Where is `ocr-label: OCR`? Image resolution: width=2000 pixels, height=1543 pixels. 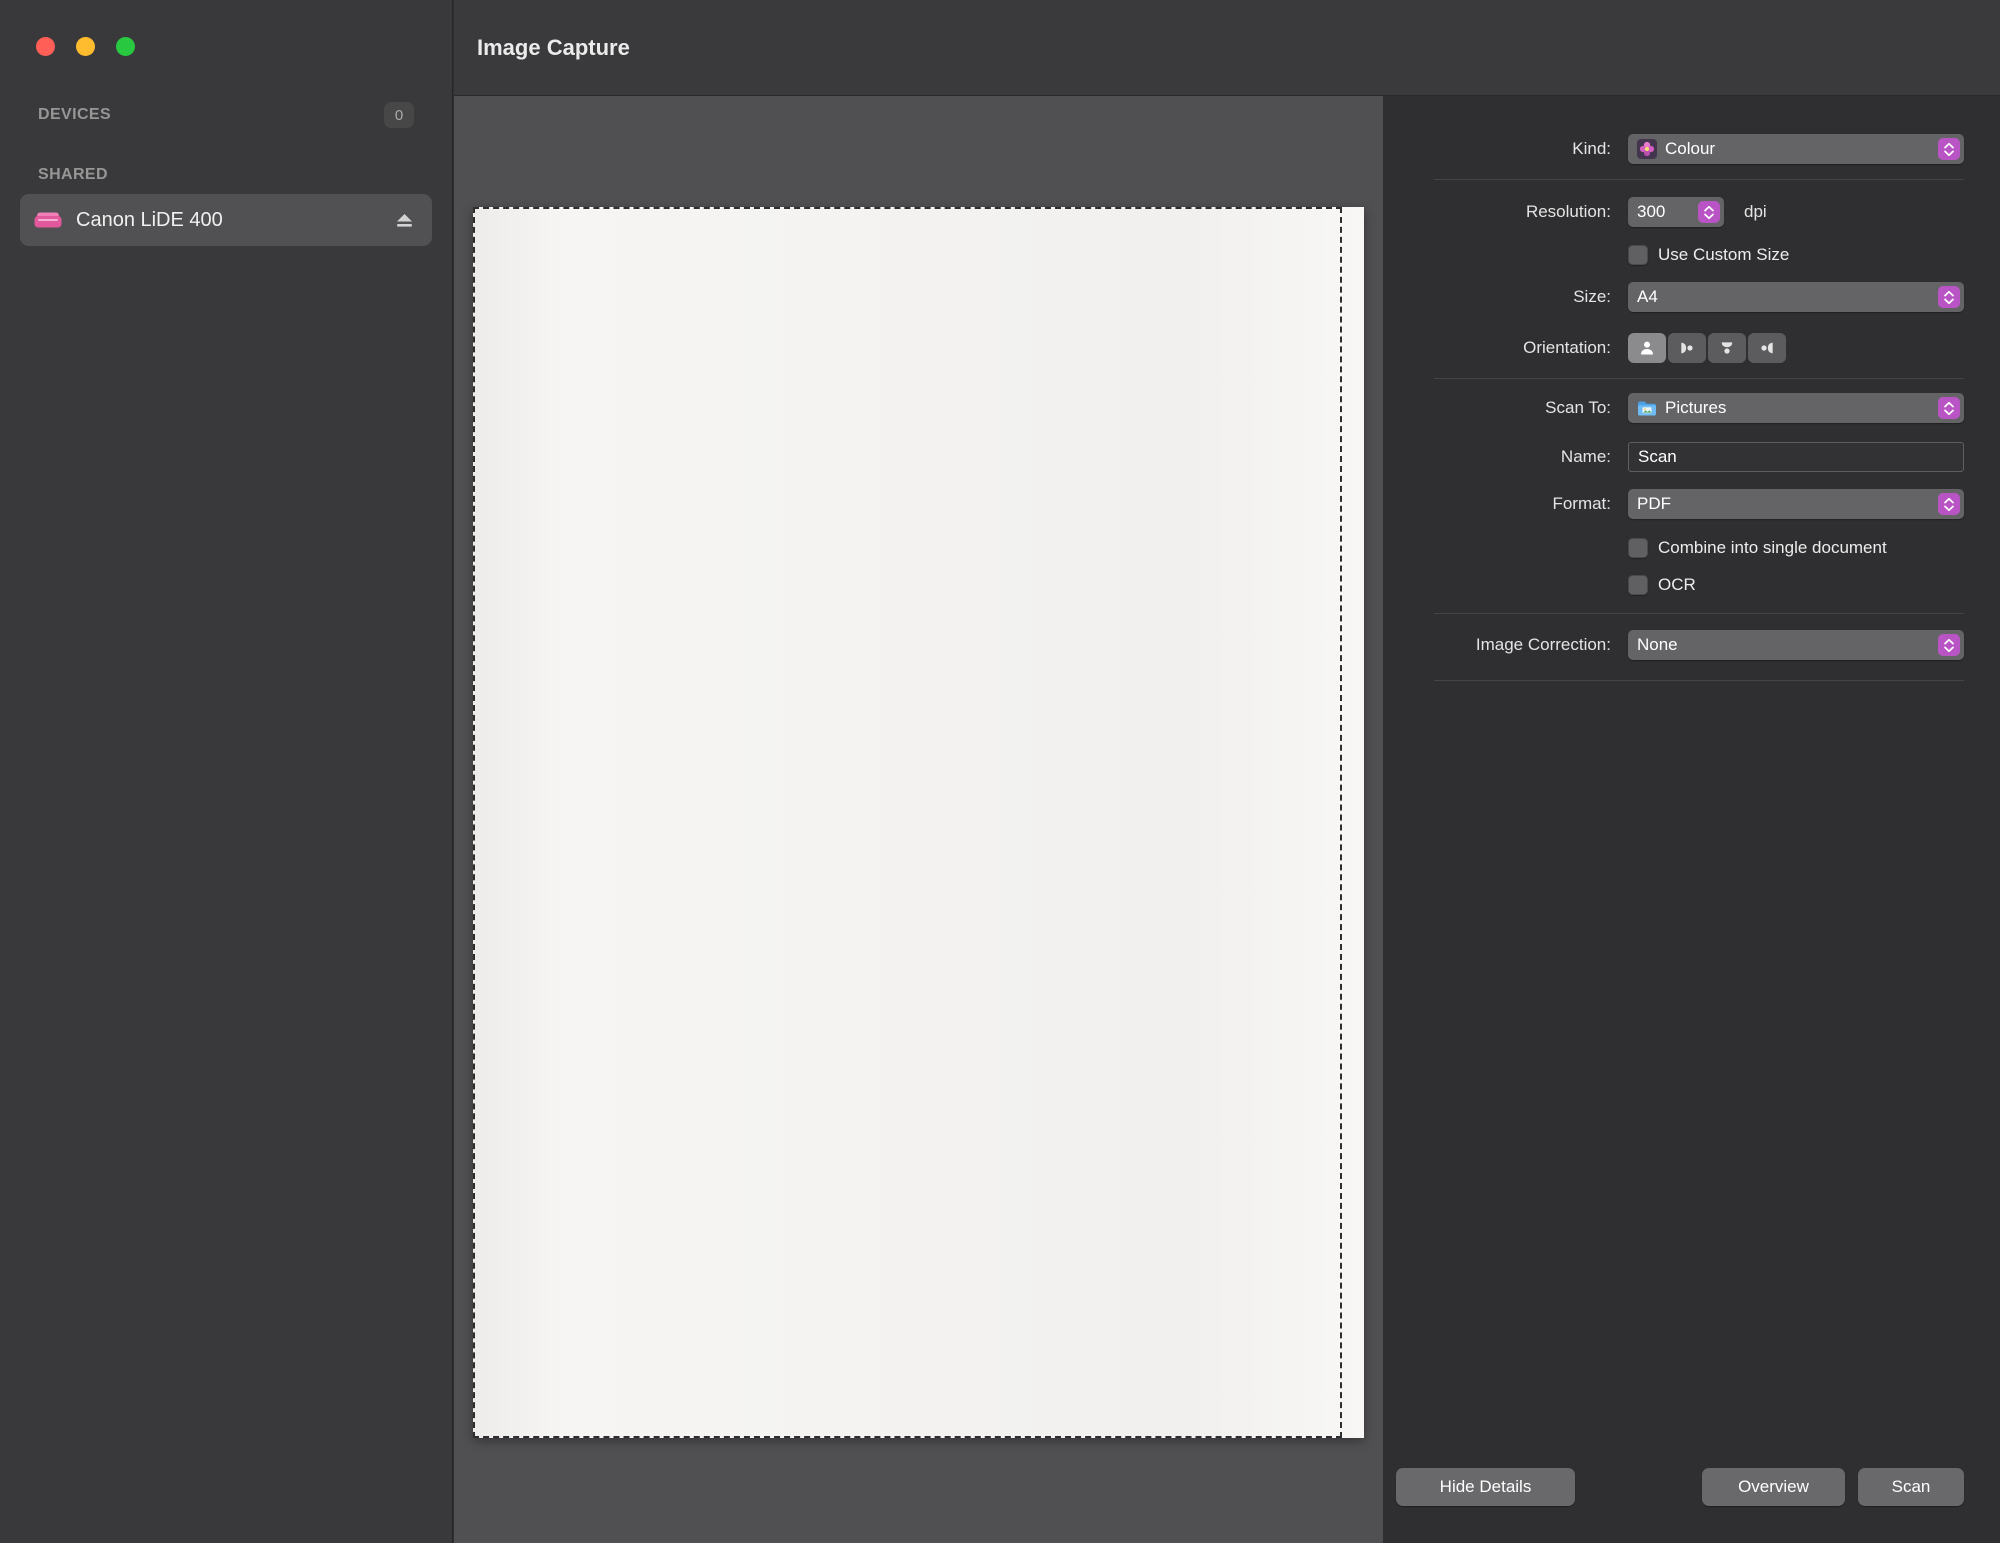 ocr-label: OCR is located at coordinates (1677, 584).